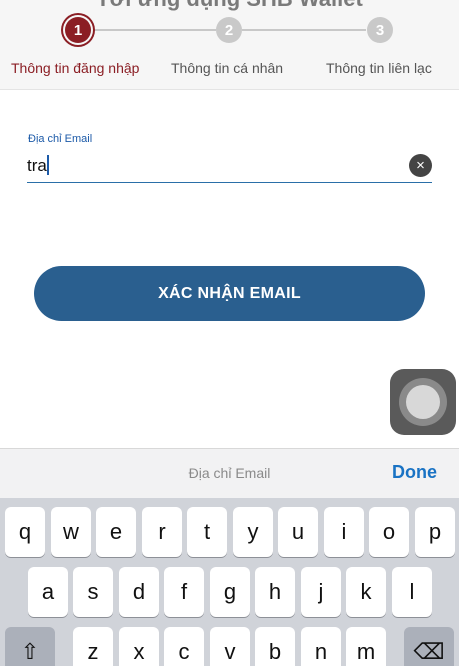 The image size is (459, 666). What do you see at coordinates (344, 532) in the screenshot?
I see `key-i: i` at bounding box center [344, 532].